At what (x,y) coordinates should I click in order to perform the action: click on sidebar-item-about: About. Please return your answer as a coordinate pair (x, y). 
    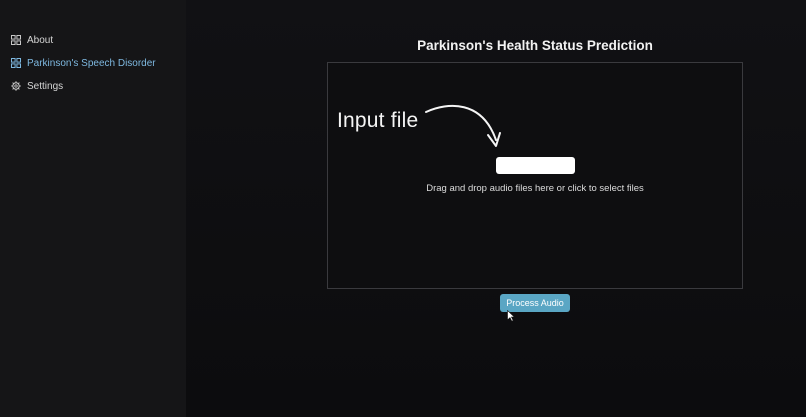
    Looking at the image, I should click on (32, 40).